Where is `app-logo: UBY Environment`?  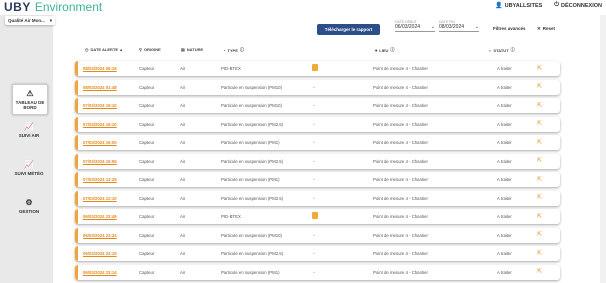
app-logo: UBY Environment is located at coordinates (53, 7).